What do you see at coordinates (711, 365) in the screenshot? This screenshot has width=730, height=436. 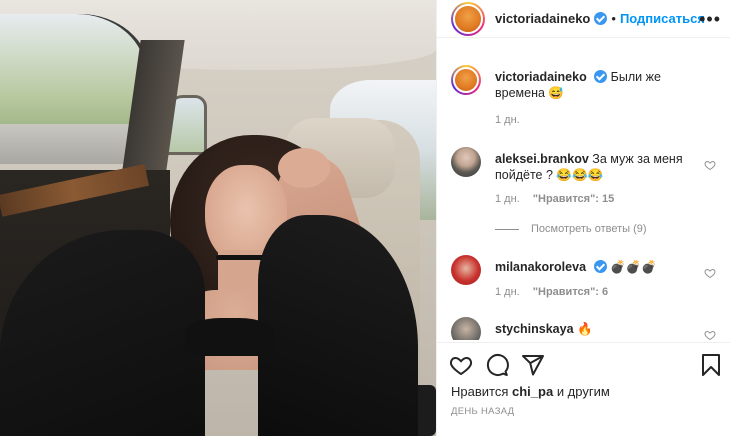 I see `bookmark-icon` at bounding box center [711, 365].